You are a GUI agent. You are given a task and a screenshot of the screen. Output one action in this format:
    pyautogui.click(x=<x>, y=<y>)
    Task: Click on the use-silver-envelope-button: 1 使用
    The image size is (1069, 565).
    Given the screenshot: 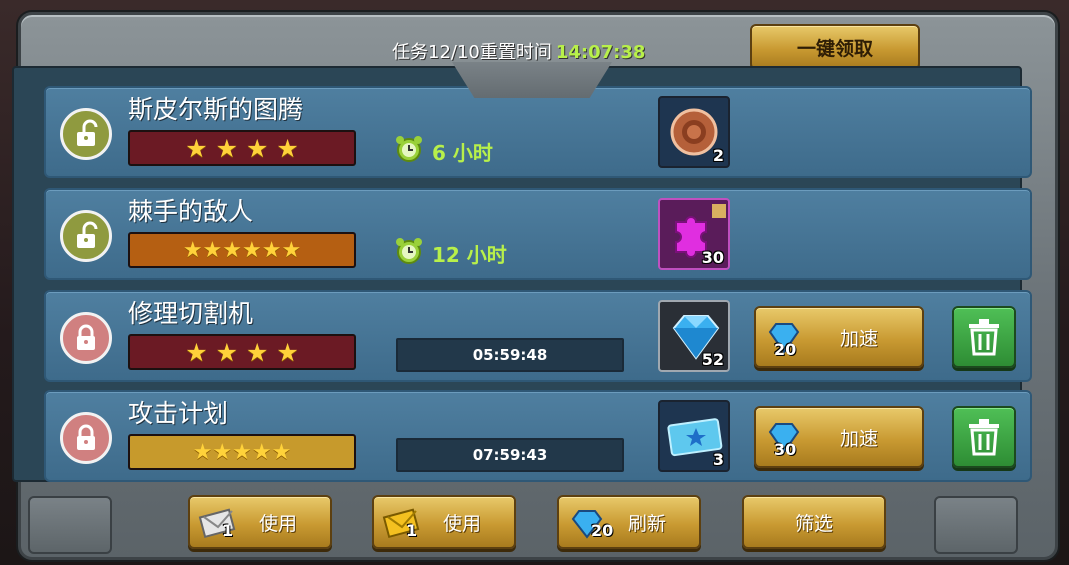 What is the action you would take?
    pyautogui.click(x=260, y=522)
    